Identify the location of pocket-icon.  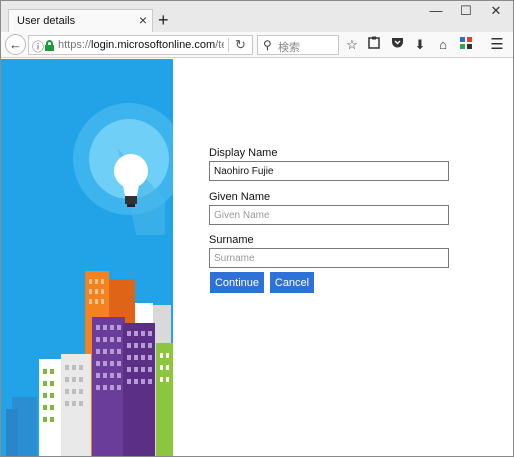
(397, 45).